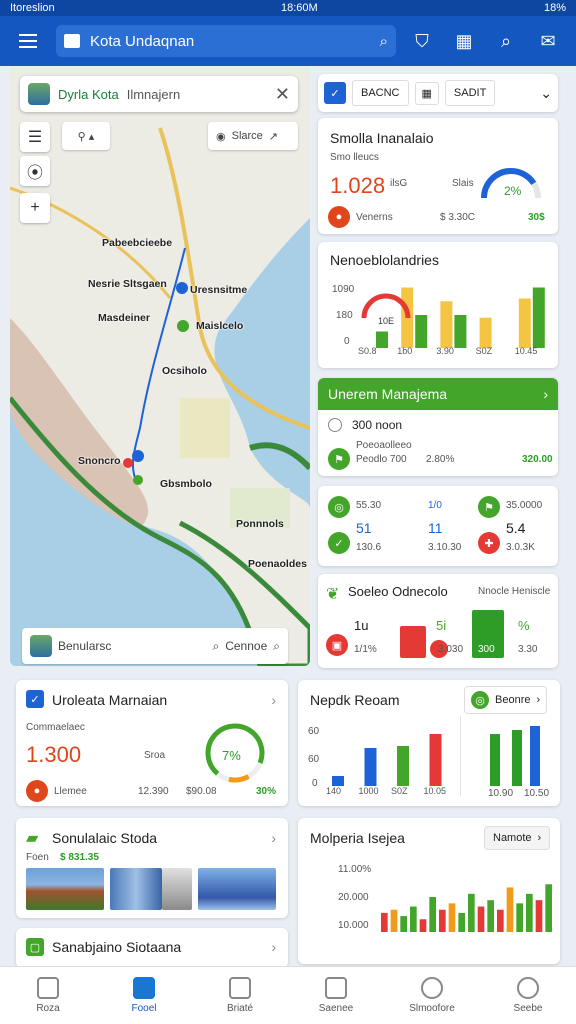  Describe the element at coordinates (260, 524) in the screenshot. I see `map-label: Ponnnols` at that location.